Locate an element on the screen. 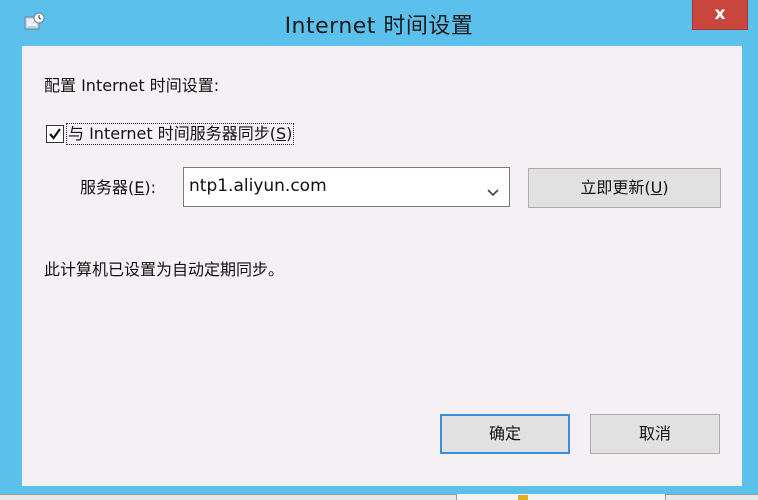  sync-option: 与 Internet 时间服务器同步(S) is located at coordinates (170, 134).